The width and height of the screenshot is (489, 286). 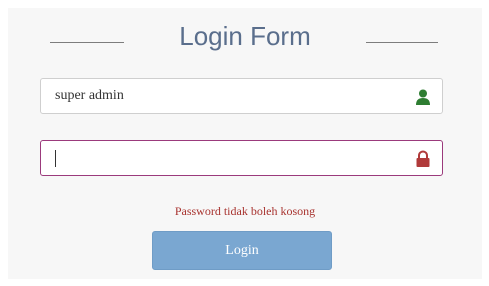 What do you see at coordinates (221, 96) in the screenshot?
I see `username-input` at bounding box center [221, 96].